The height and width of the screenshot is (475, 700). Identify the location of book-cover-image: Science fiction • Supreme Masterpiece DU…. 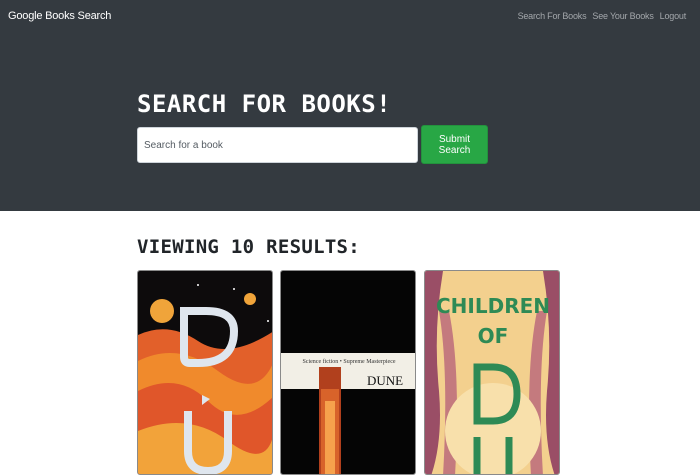
(348, 372).